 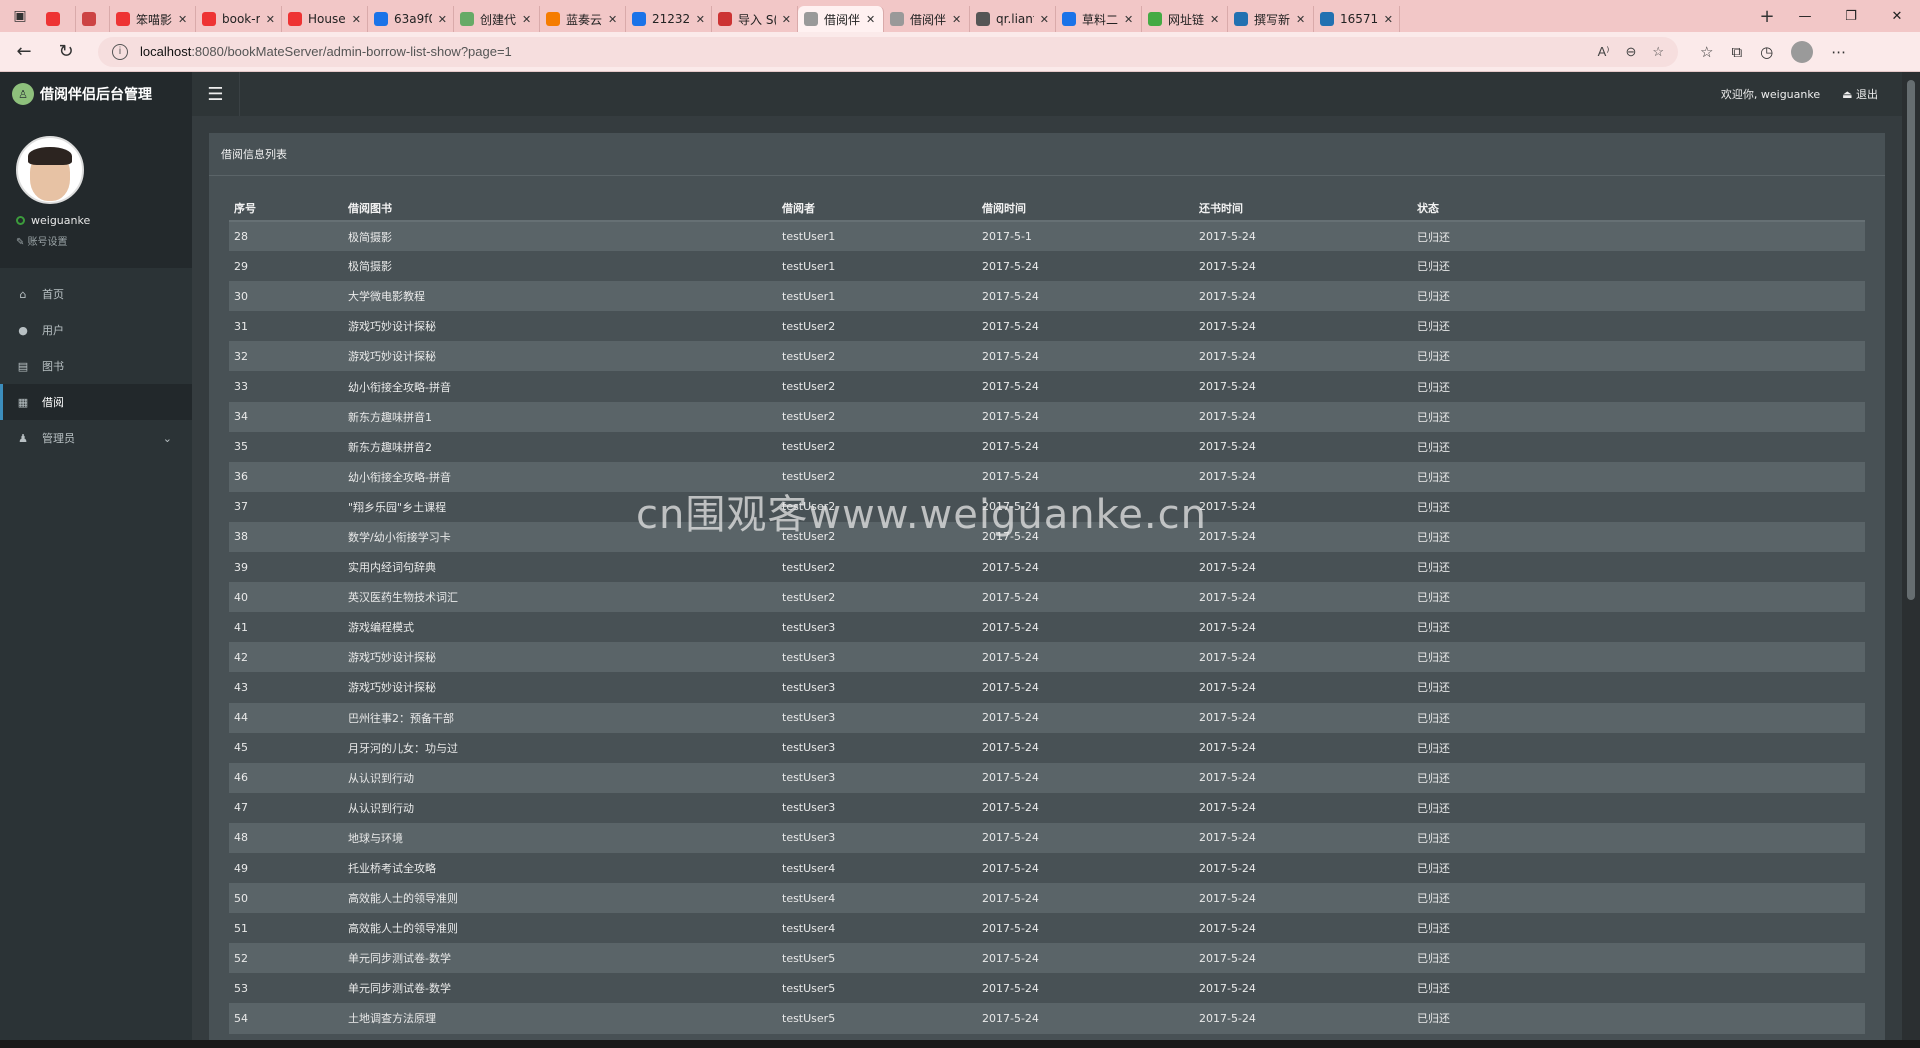 I want to click on top-header: ☰ 欢迎你, weiguanke ⏏ 退出, so click(x=1047, y=94).